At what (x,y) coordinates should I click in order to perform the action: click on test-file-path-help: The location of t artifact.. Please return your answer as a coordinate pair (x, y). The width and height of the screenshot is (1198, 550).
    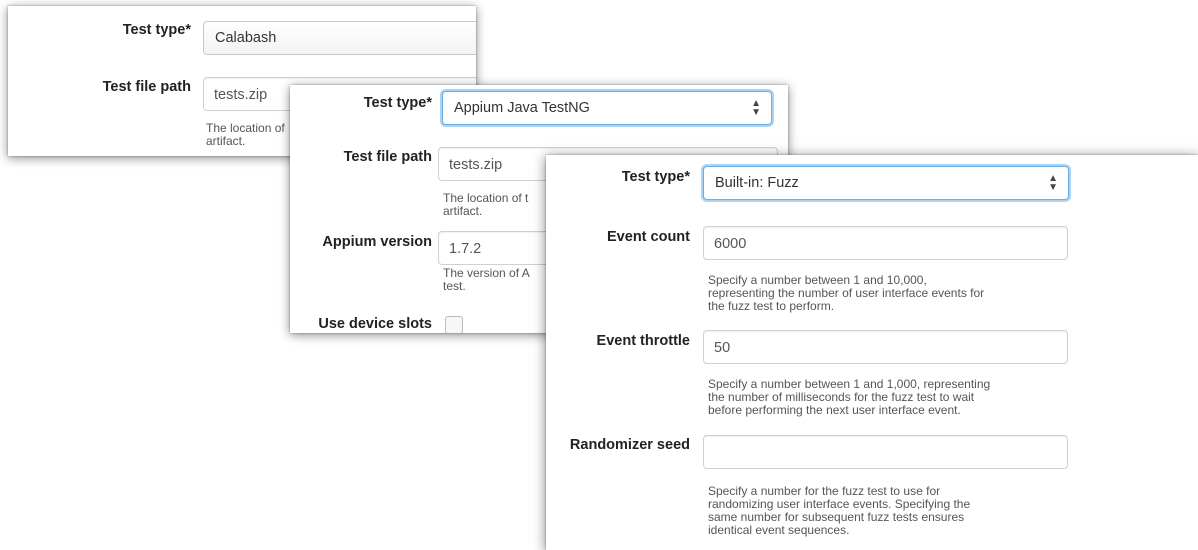
    Looking at the image, I should click on (486, 204).